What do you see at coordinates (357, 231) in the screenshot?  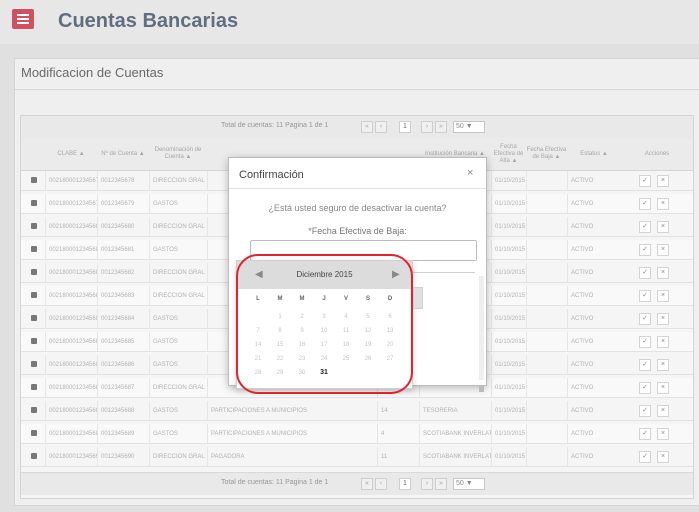 I see `date-field-label: *Fecha Efectiva de Baja:` at bounding box center [357, 231].